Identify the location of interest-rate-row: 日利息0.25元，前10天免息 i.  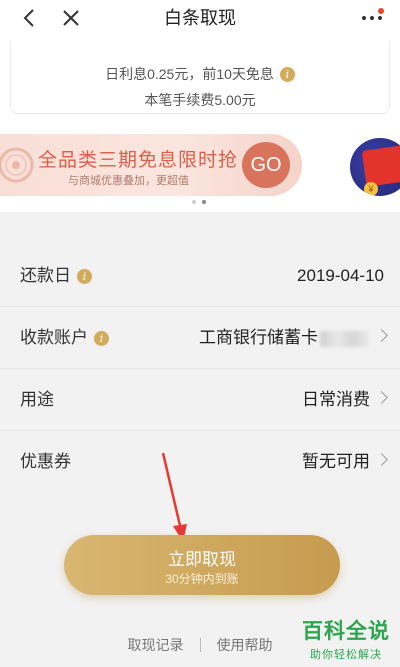
(200, 74).